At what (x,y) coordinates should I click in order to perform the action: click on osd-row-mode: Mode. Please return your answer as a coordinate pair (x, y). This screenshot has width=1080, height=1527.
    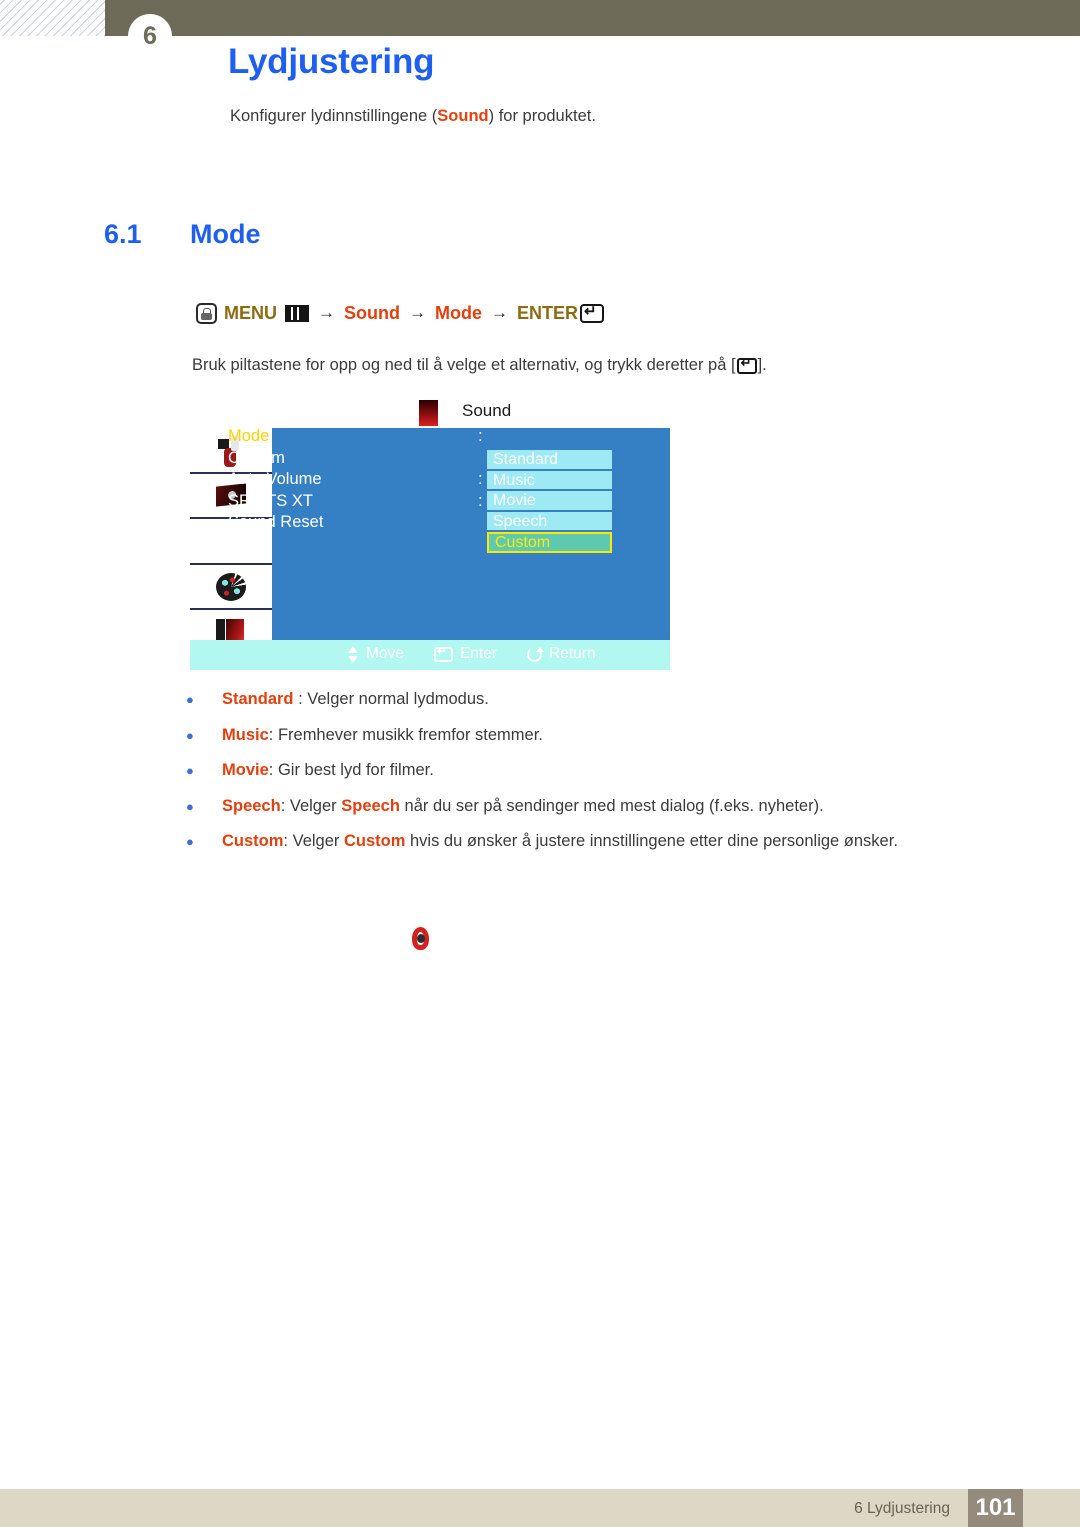
    Looking at the image, I should click on (353, 437).